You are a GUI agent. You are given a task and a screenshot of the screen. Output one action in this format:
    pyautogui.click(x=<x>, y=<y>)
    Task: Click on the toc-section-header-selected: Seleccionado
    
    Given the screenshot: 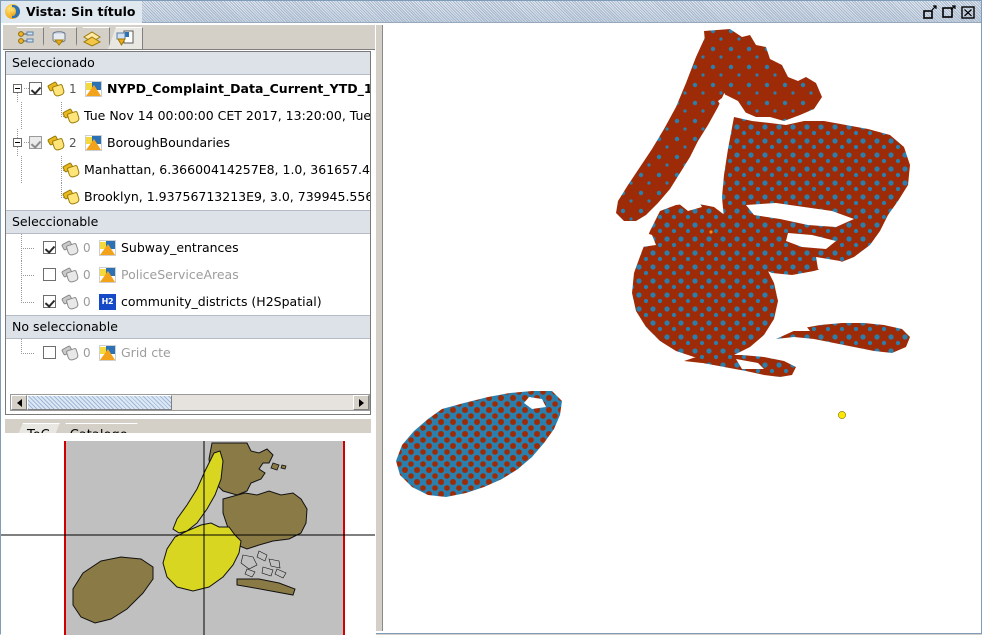 What is the action you would take?
    pyautogui.click(x=188, y=63)
    